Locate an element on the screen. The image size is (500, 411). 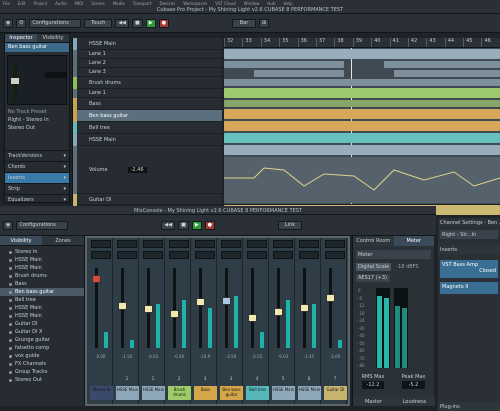
track-row: Lane 2 is located at coordinates (147, 63).